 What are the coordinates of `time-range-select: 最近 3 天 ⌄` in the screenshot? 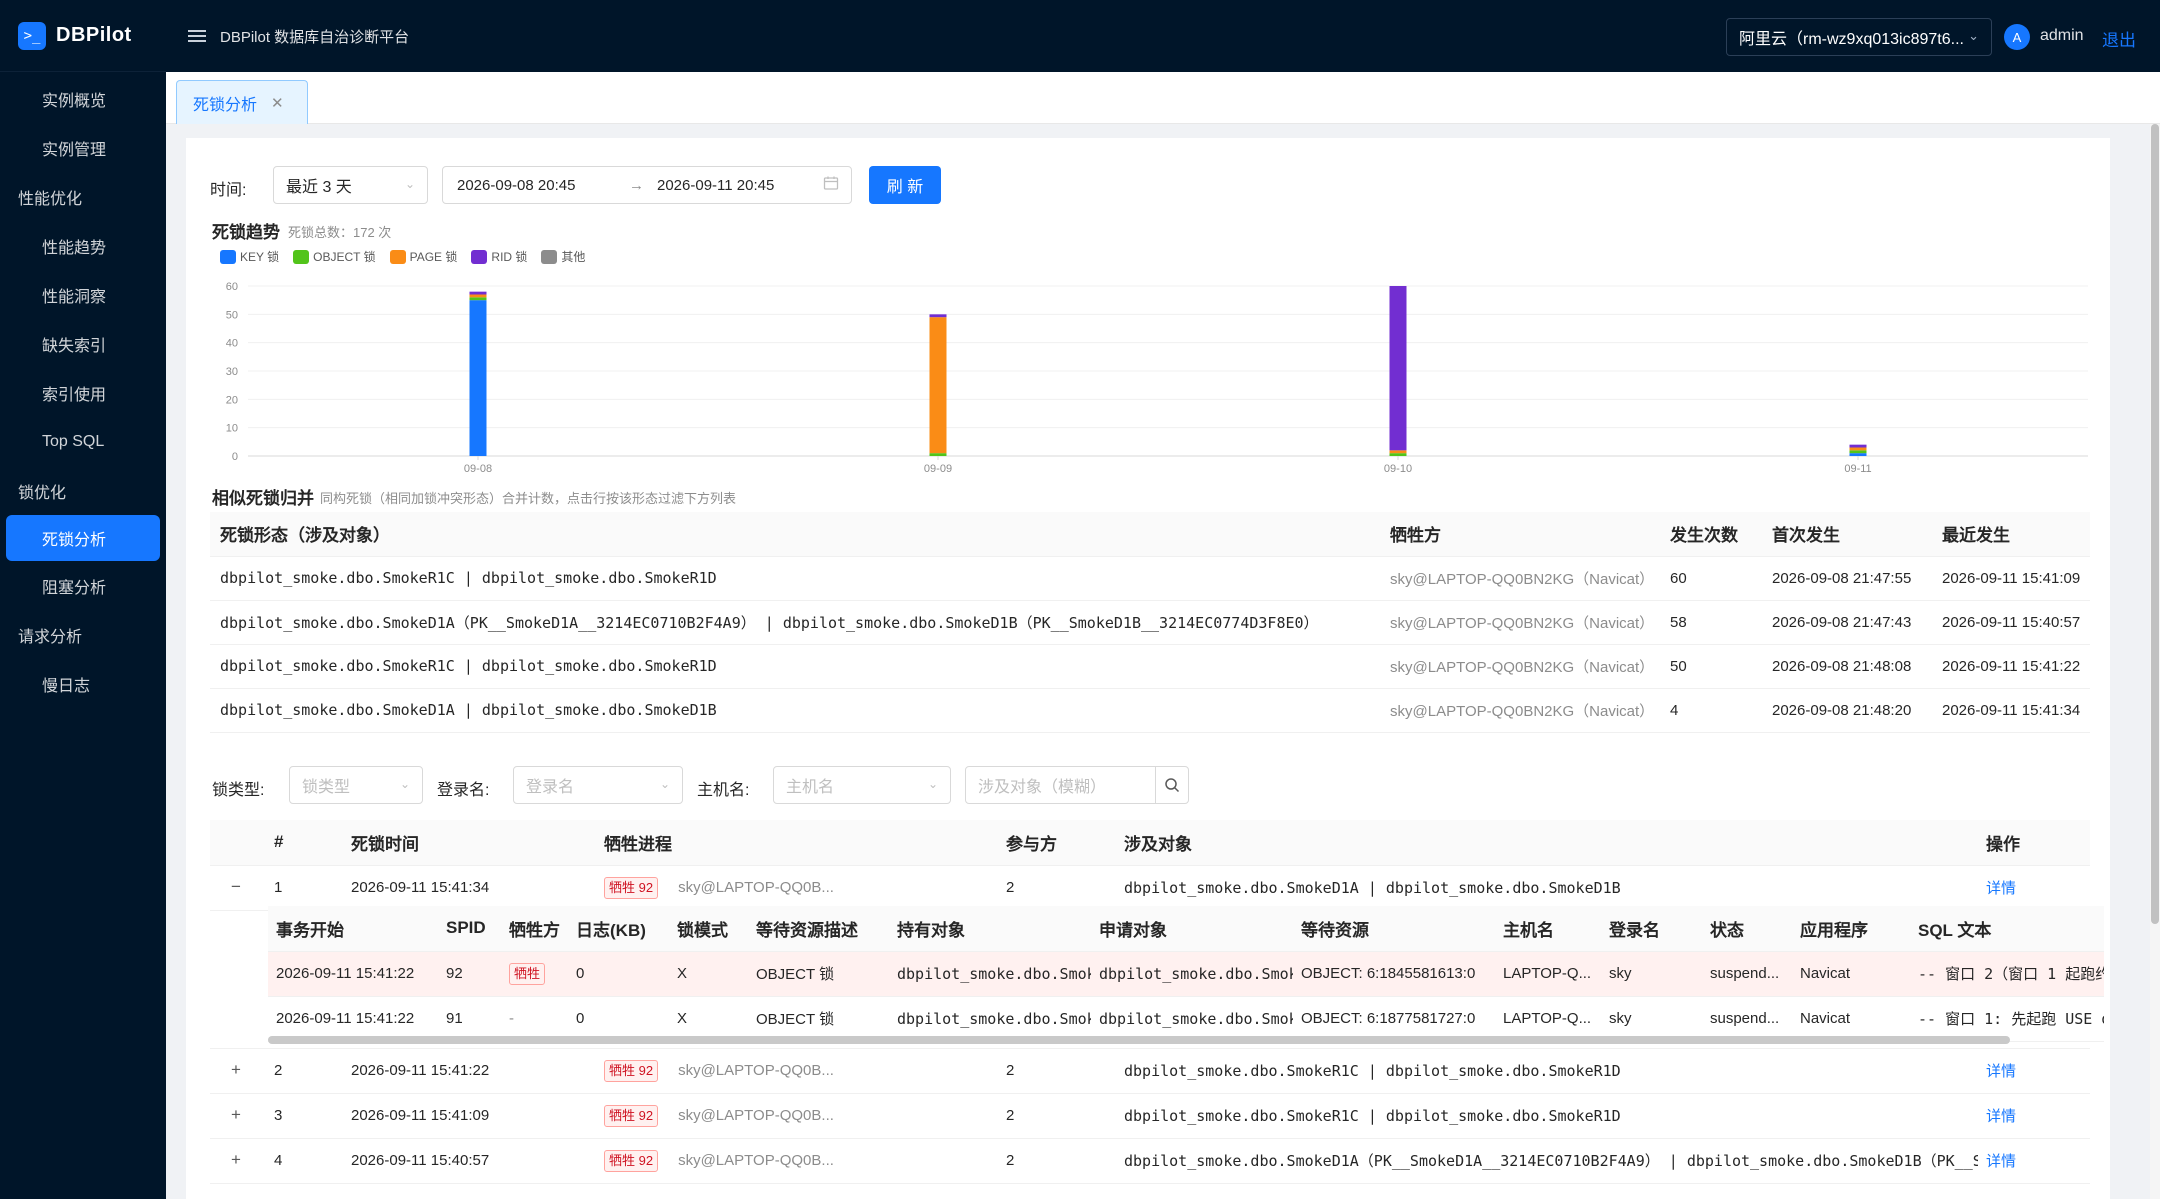 It's located at (350, 185).